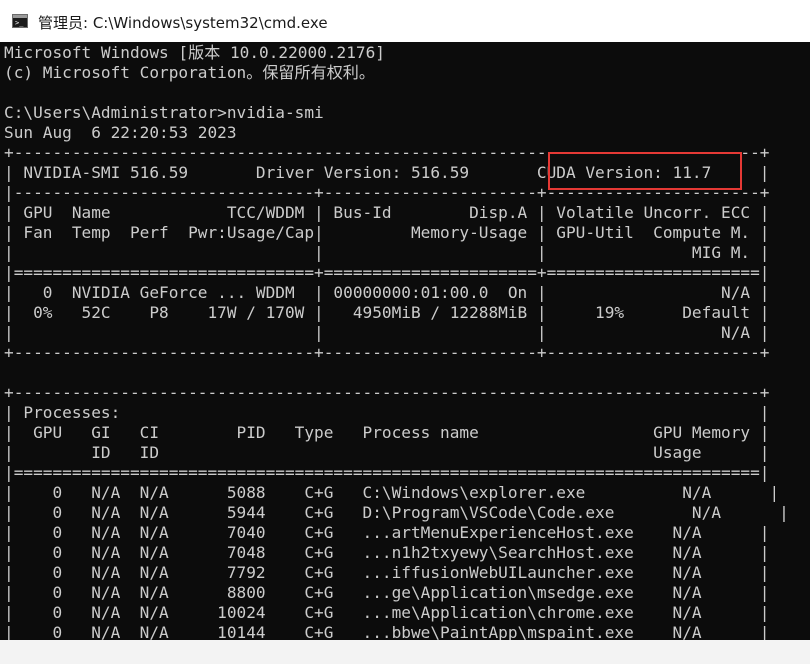 This screenshot has width=810, height=664. I want to click on window-bottom-edge, so click(405, 652).